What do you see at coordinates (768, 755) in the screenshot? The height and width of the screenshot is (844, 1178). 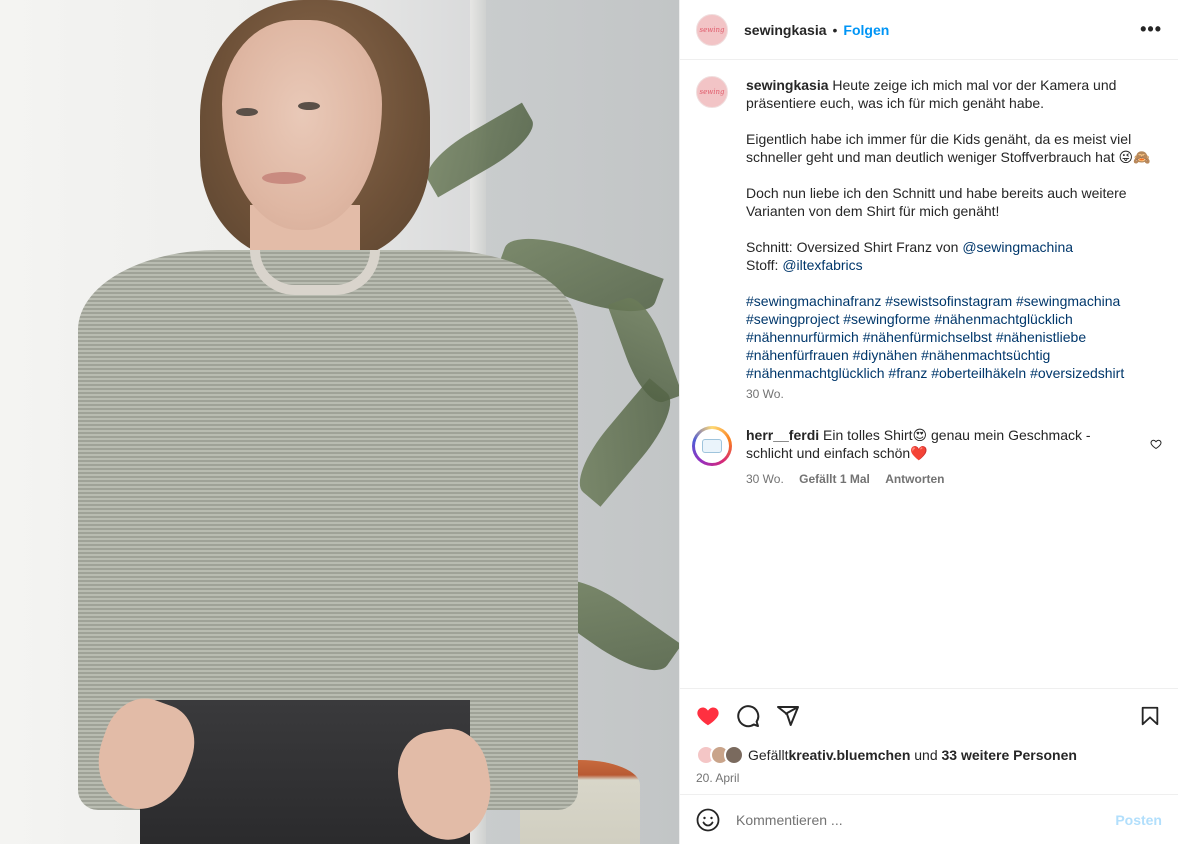 I see `likes-prefix: Gefällt` at bounding box center [768, 755].